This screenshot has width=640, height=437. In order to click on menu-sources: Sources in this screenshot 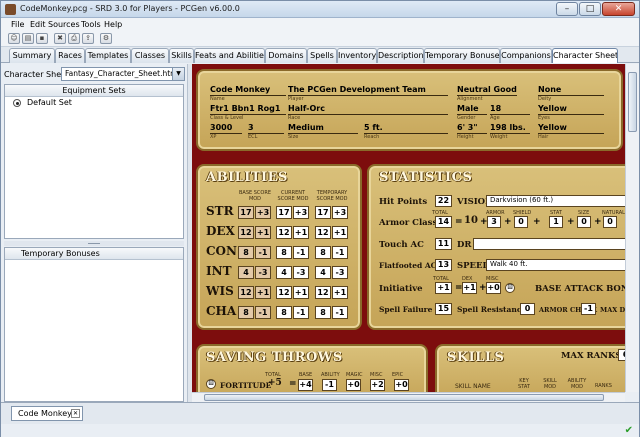, I will do `click(64, 24)`.